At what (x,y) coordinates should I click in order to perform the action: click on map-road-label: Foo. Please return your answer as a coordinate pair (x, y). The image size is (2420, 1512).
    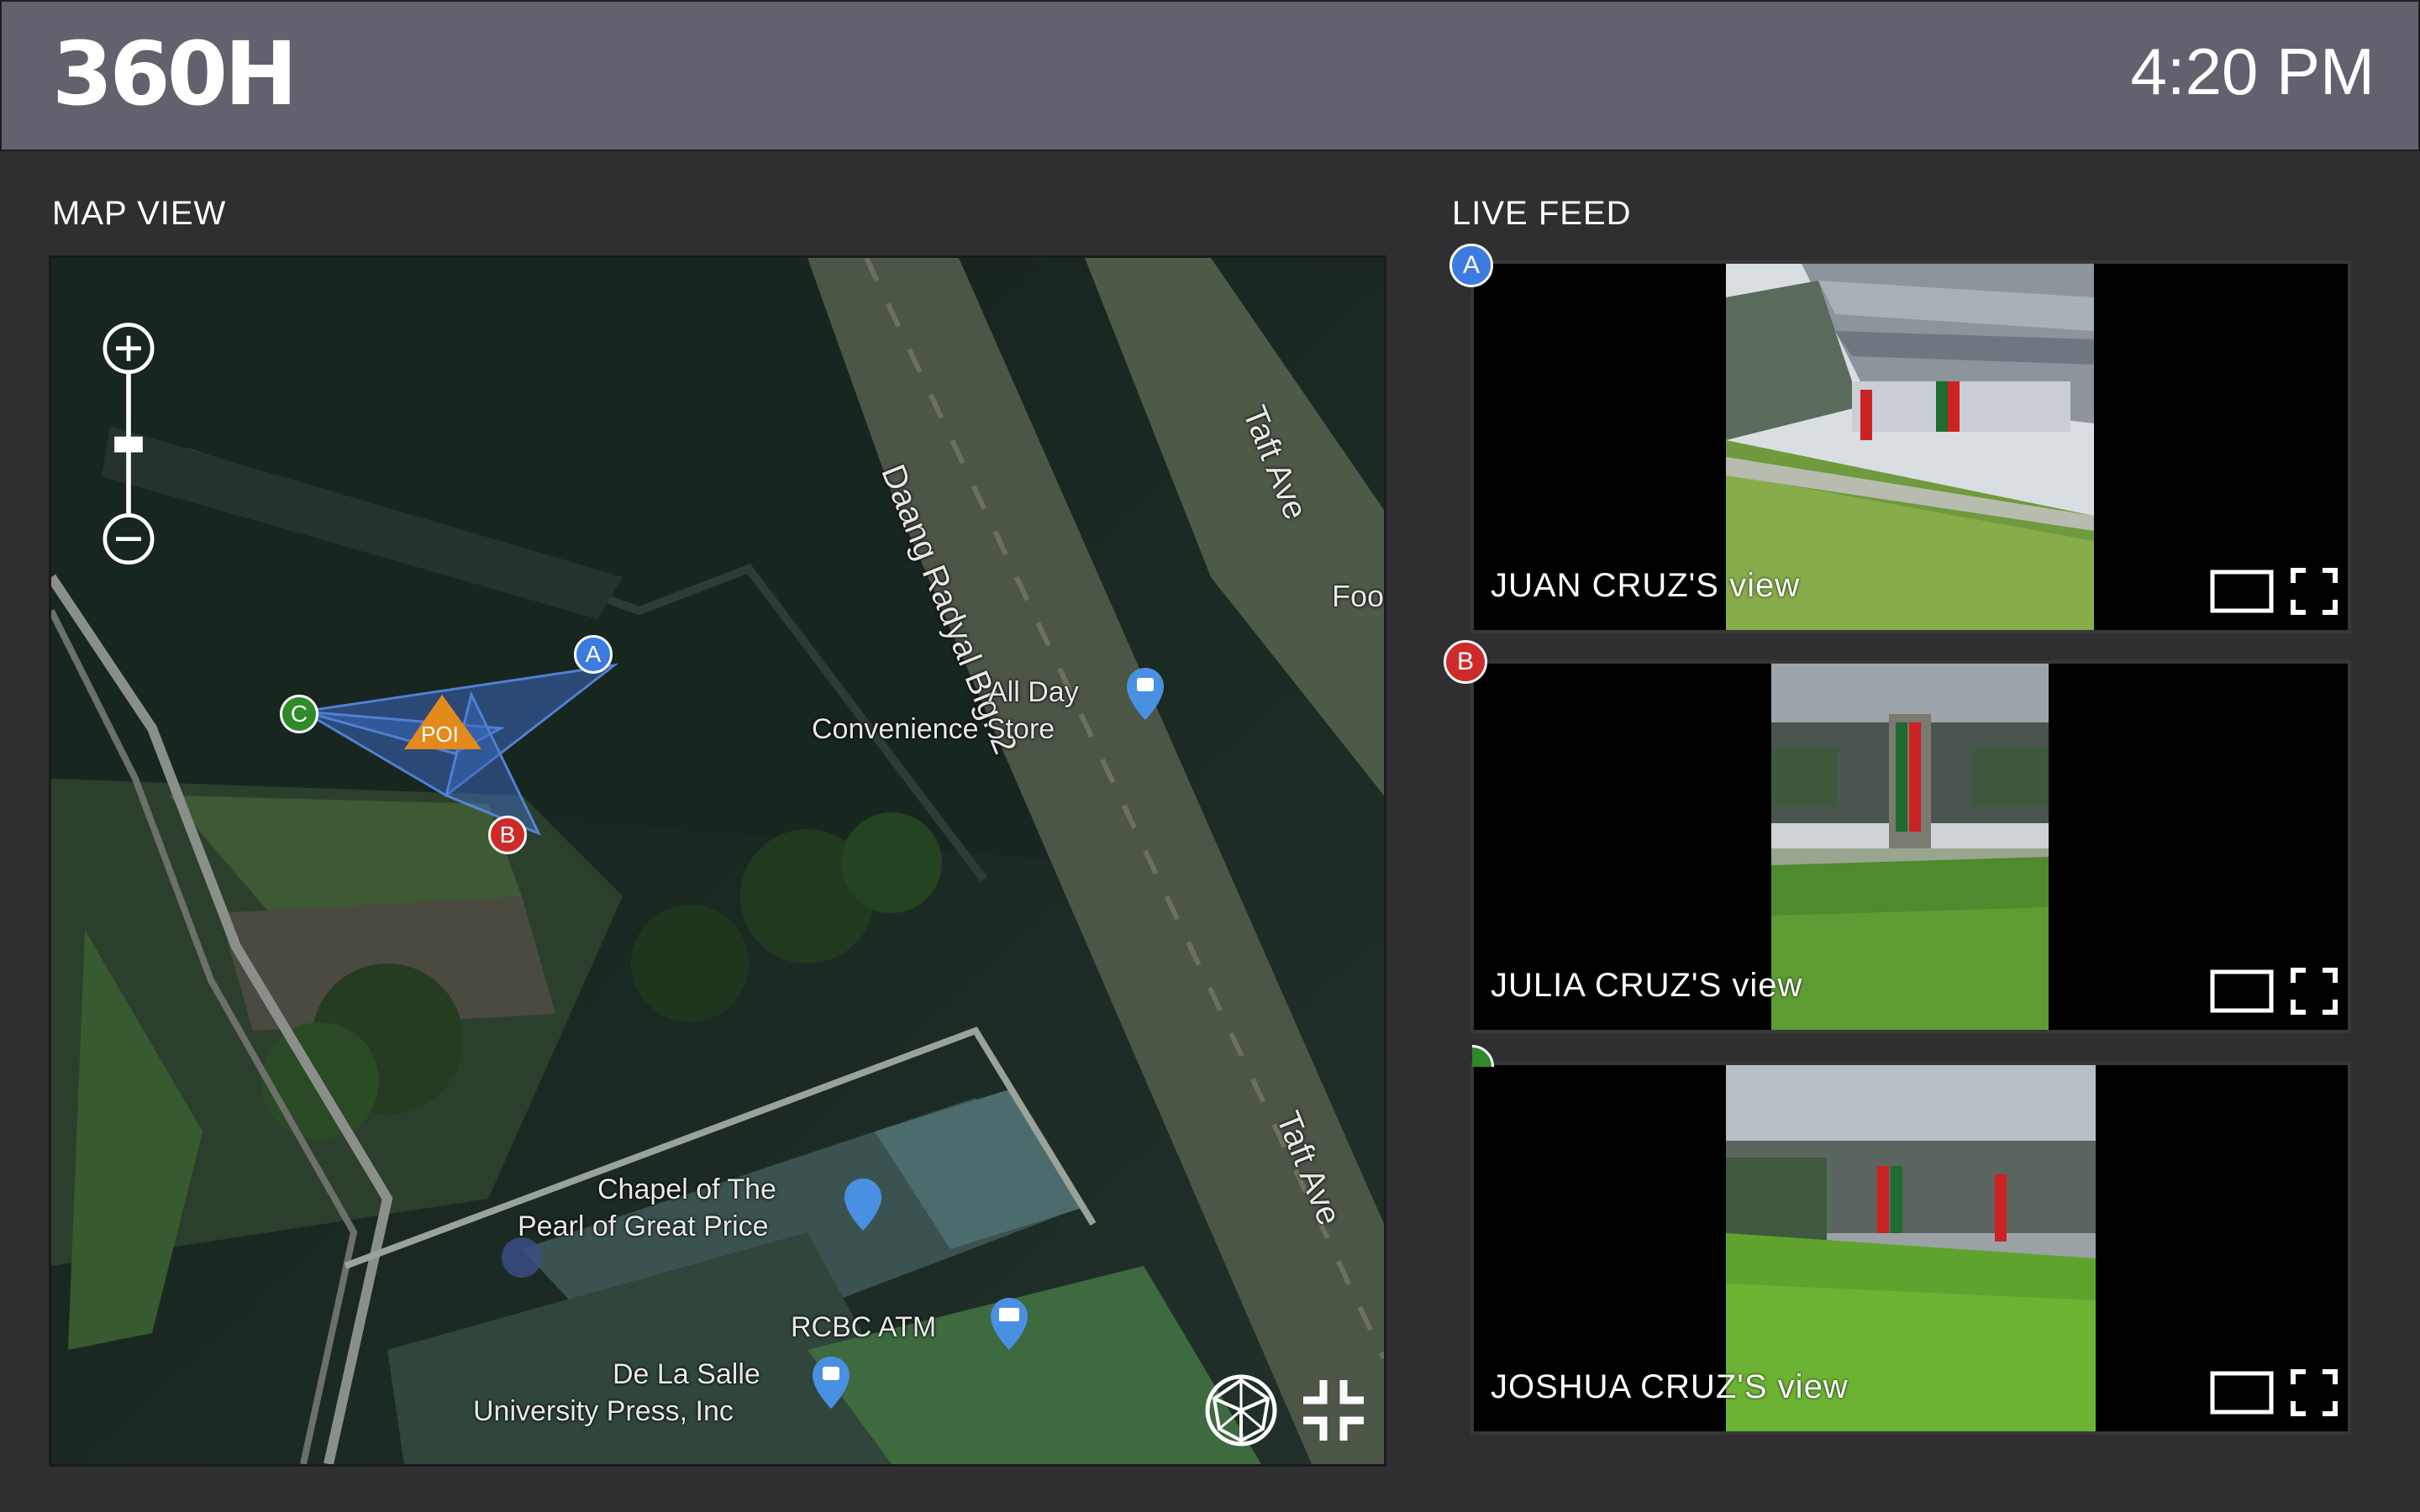
    Looking at the image, I should click on (1358, 596).